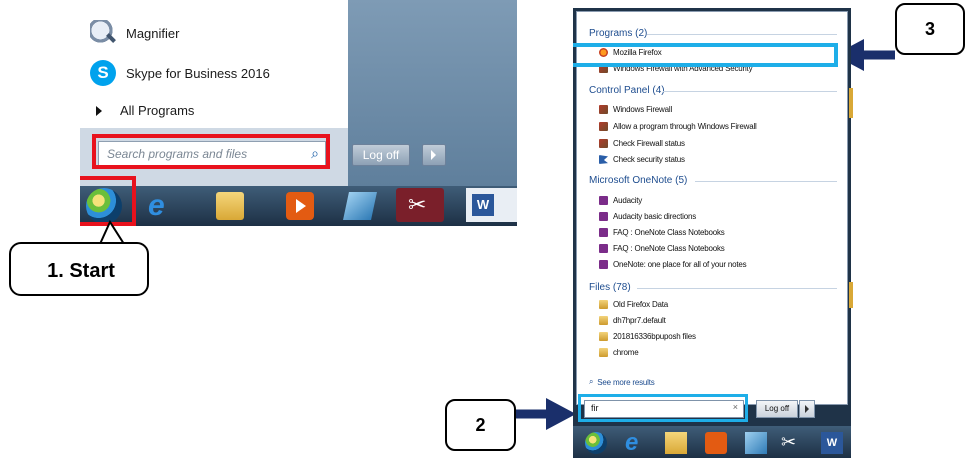  I want to click on callout-start: 1. Start, so click(79, 269).